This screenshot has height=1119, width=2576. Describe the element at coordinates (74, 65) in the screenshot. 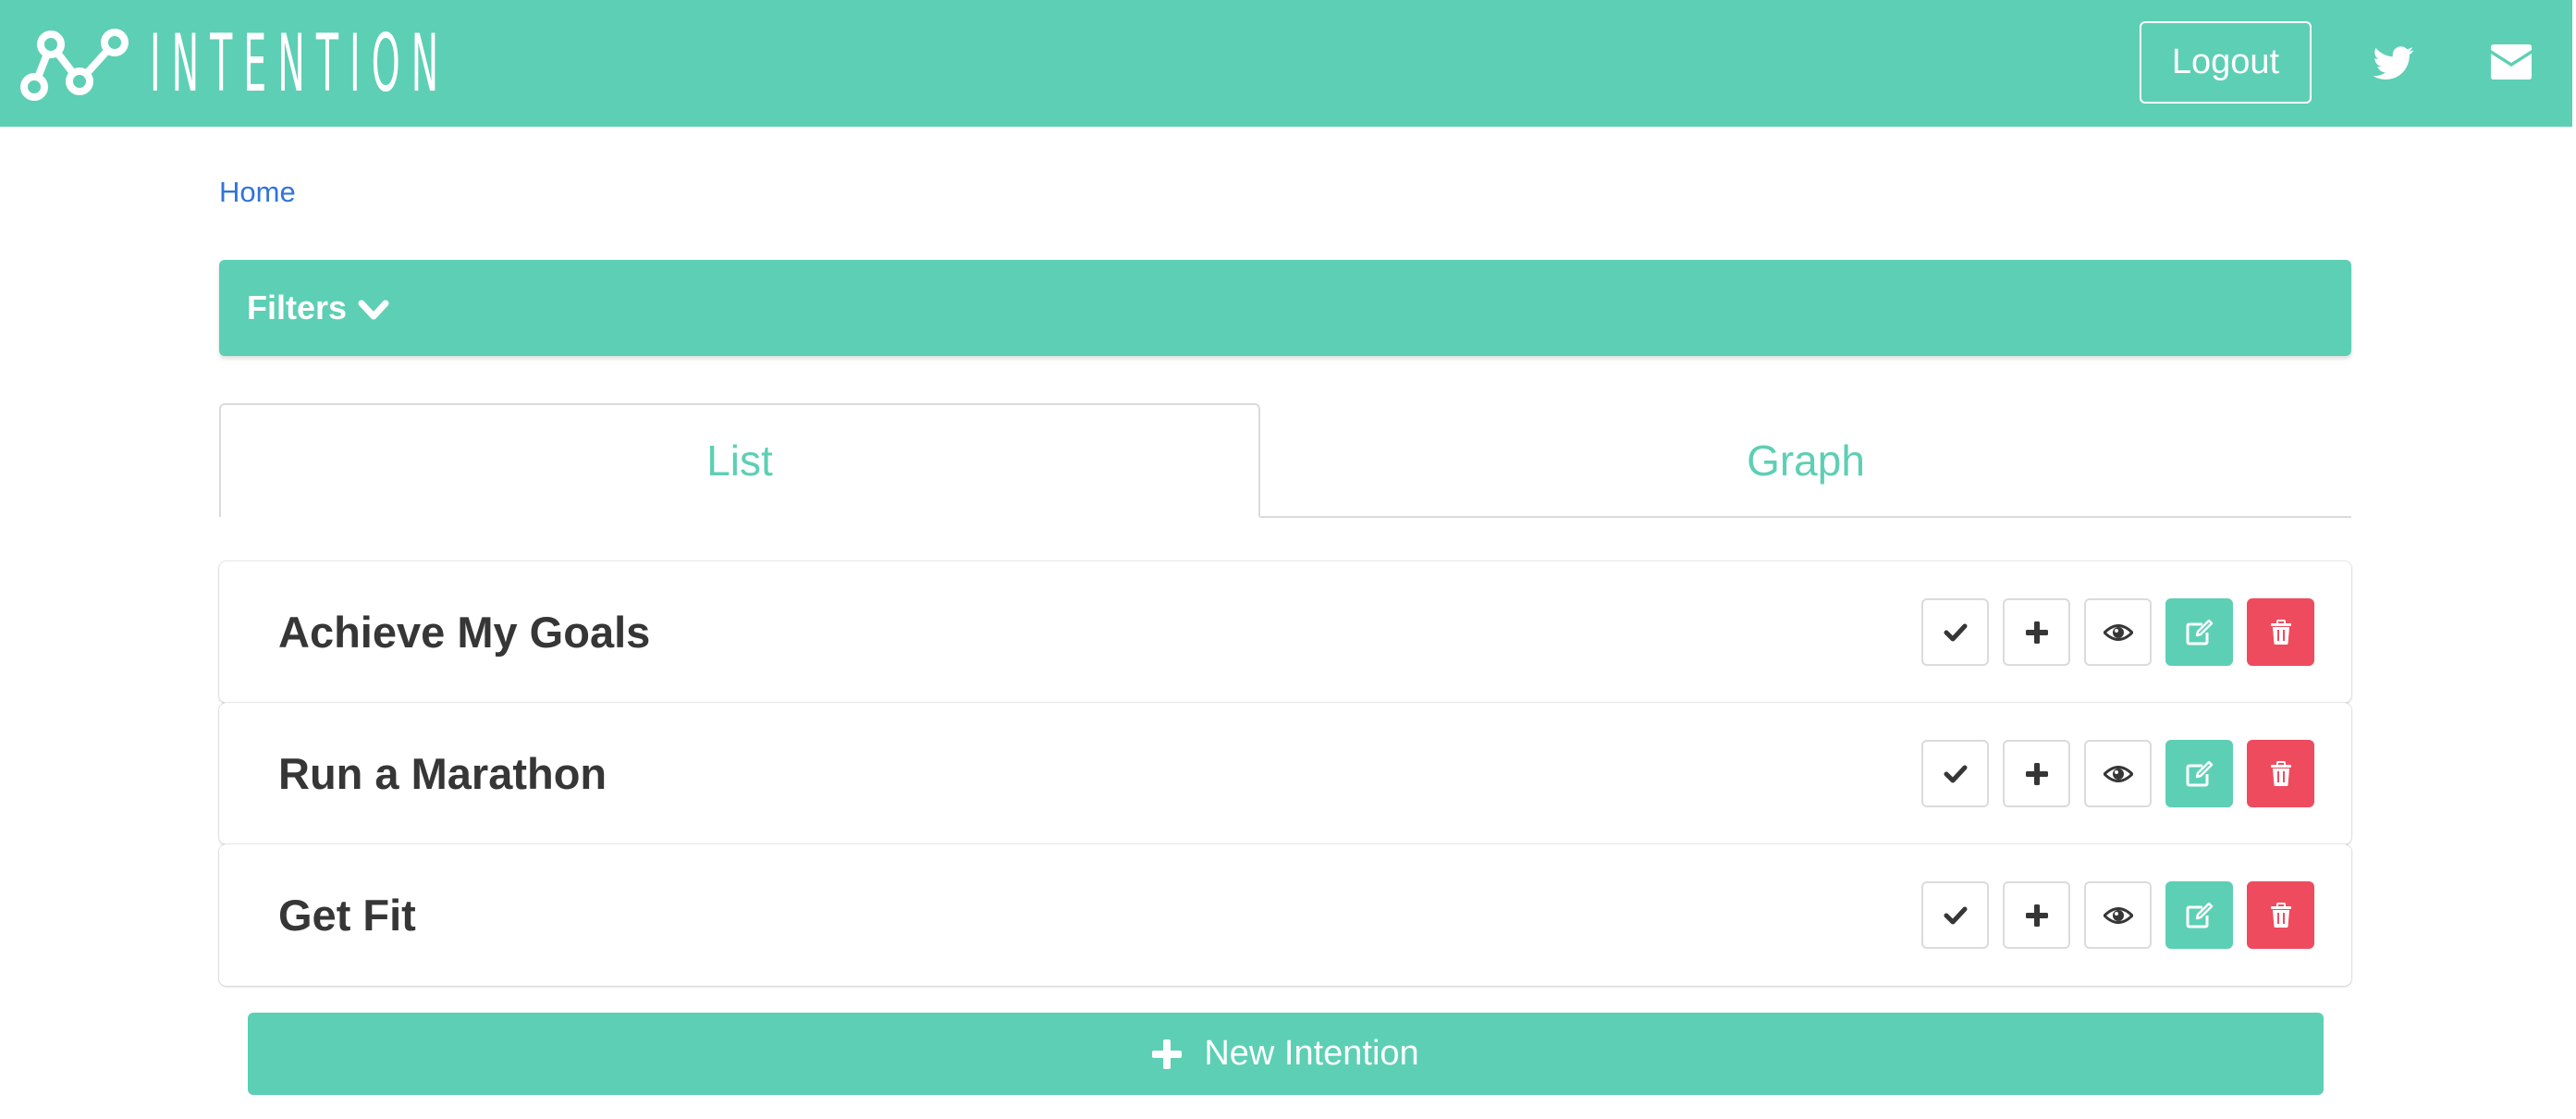

I see `node-graph-logo-icon` at that location.